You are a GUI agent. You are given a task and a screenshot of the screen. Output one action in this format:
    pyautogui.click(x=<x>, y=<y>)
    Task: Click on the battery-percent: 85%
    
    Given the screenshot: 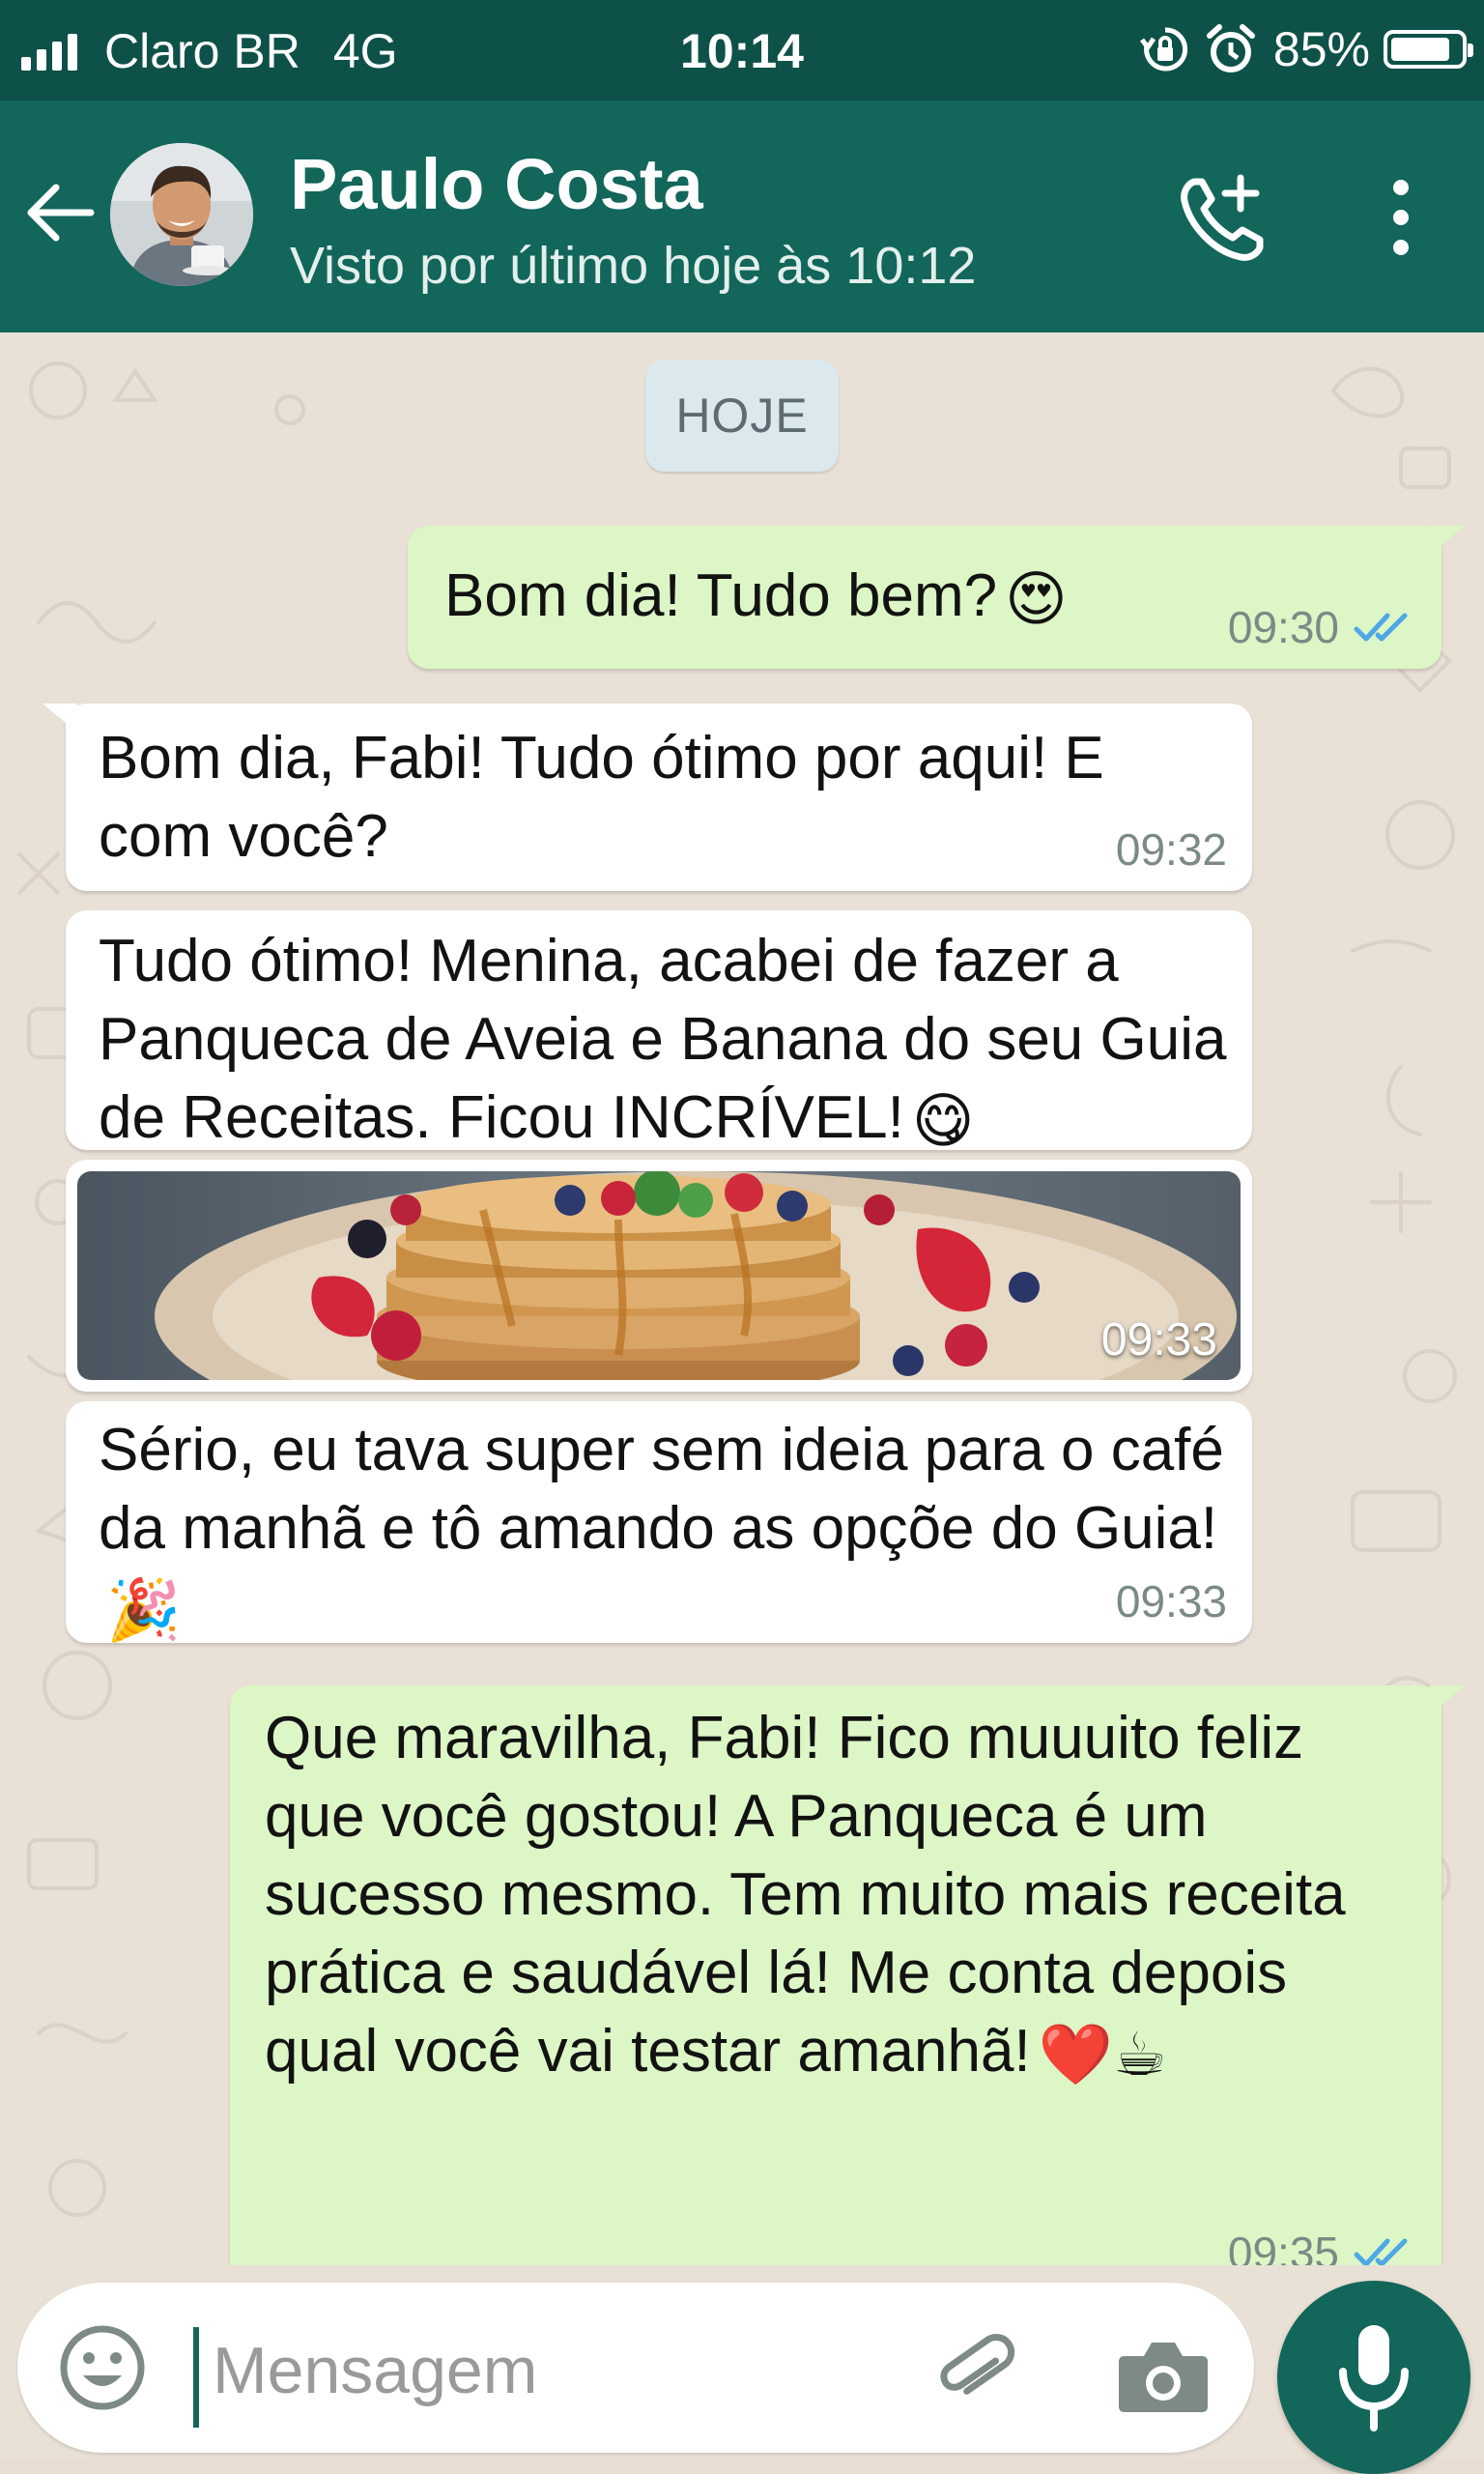 What is the action you would take?
    pyautogui.click(x=1321, y=49)
    